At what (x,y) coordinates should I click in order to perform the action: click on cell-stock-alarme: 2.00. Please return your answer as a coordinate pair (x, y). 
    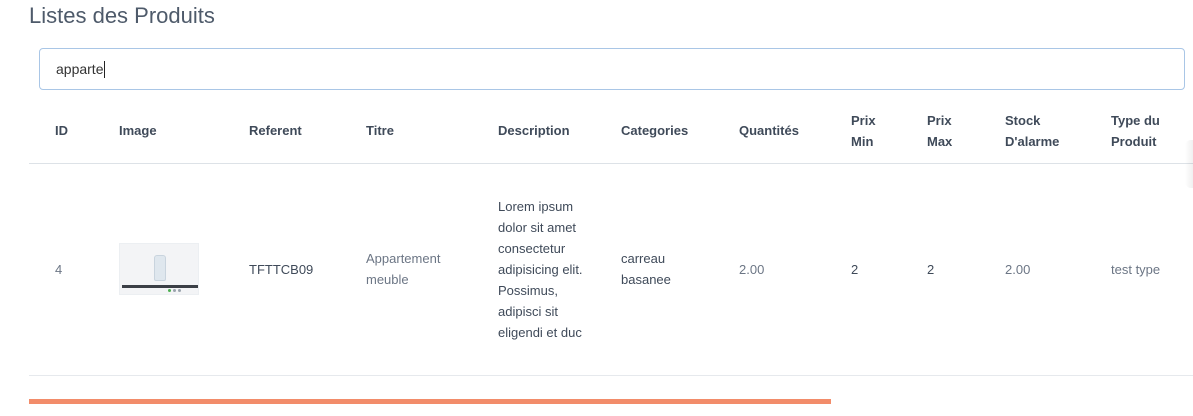
    Looking at the image, I should click on (1032, 269).